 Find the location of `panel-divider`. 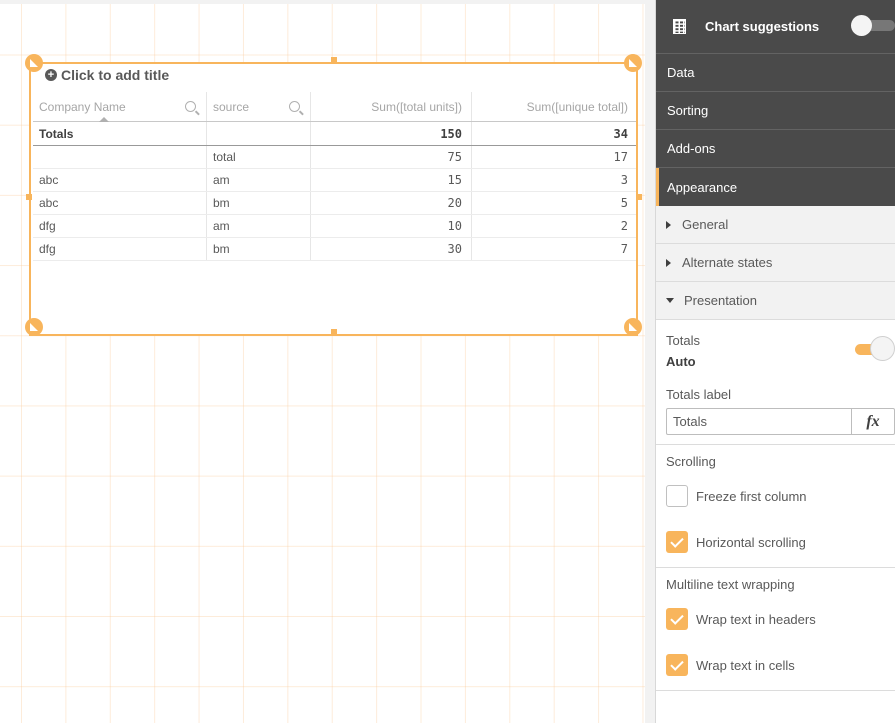

panel-divider is located at coordinates (650, 361).